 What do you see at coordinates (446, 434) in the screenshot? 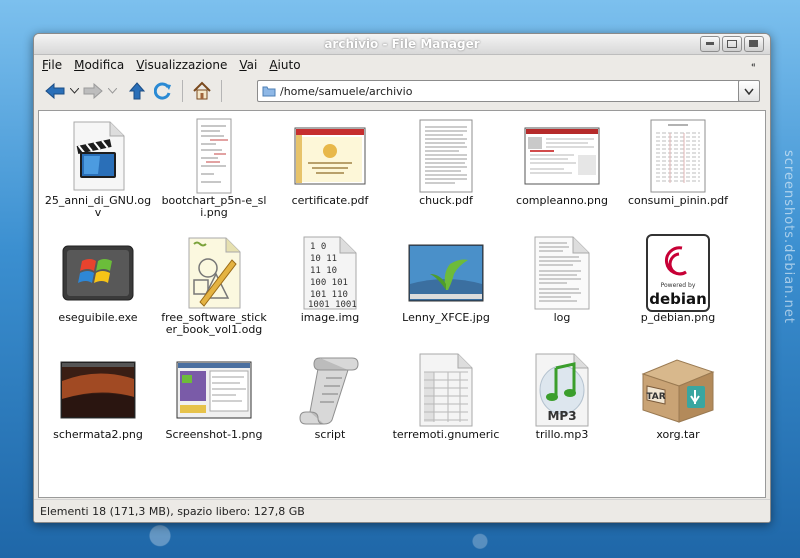
I see `file-name: terremoti.gnumeric` at bounding box center [446, 434].